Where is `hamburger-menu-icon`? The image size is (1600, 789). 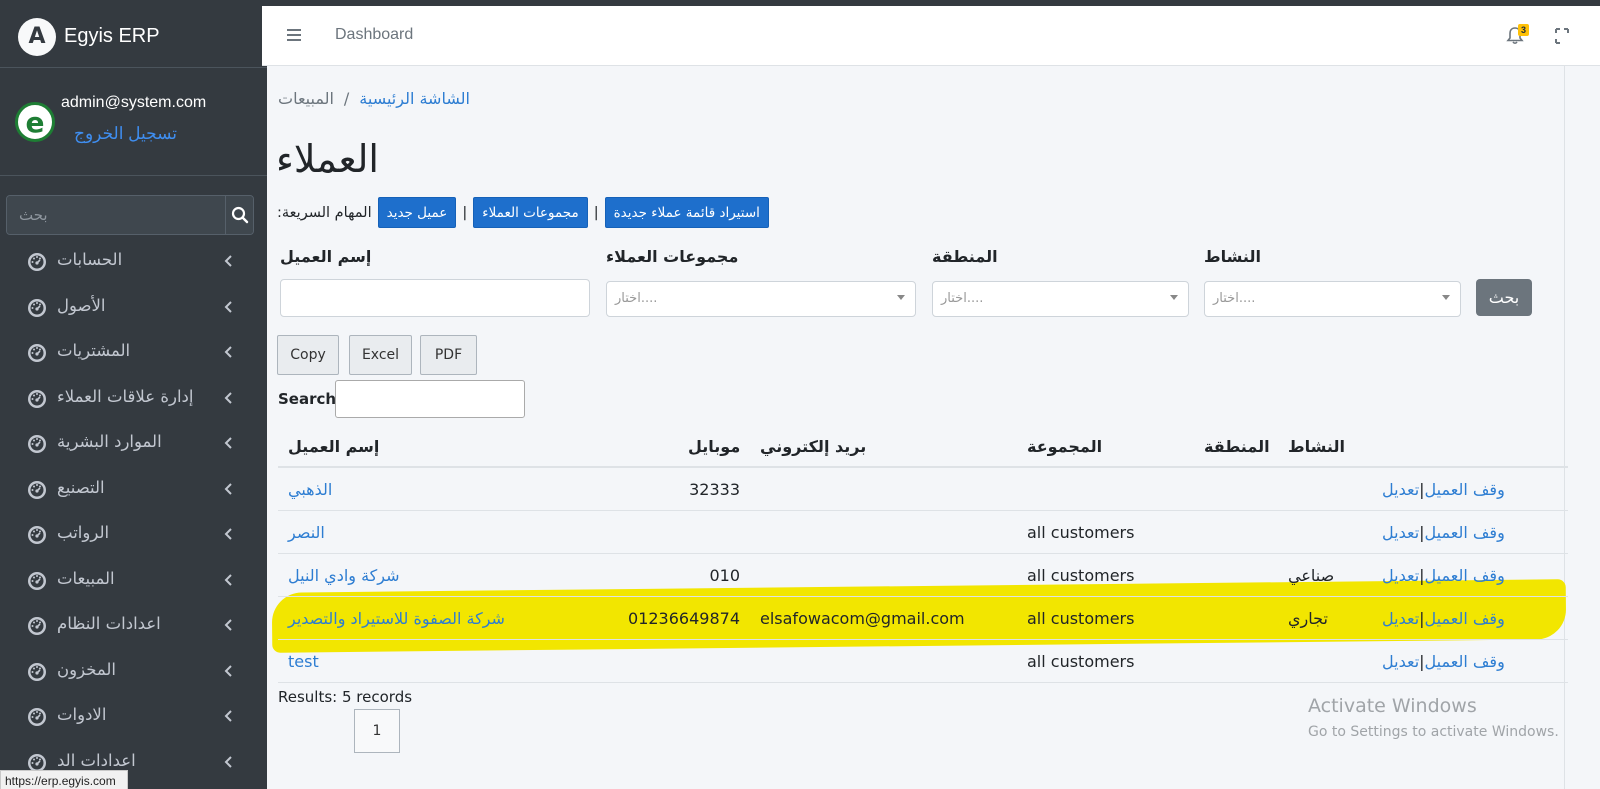 hamburger-menu-icon is located at coordinates (294, 35).